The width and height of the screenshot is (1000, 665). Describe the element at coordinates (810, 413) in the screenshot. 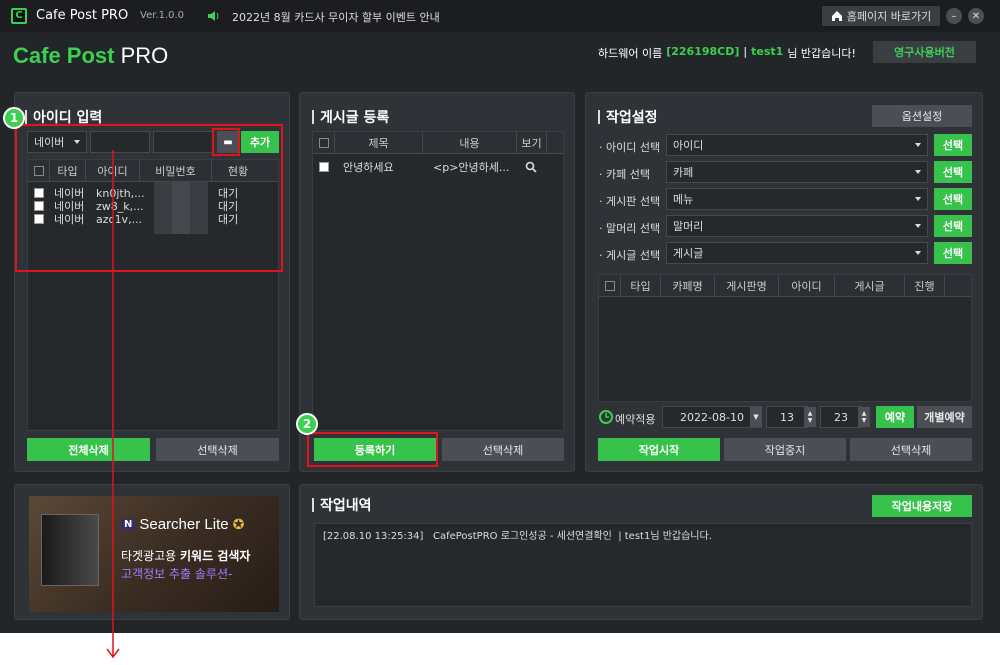

I see `chevron-up-icon: ▲` at that location.